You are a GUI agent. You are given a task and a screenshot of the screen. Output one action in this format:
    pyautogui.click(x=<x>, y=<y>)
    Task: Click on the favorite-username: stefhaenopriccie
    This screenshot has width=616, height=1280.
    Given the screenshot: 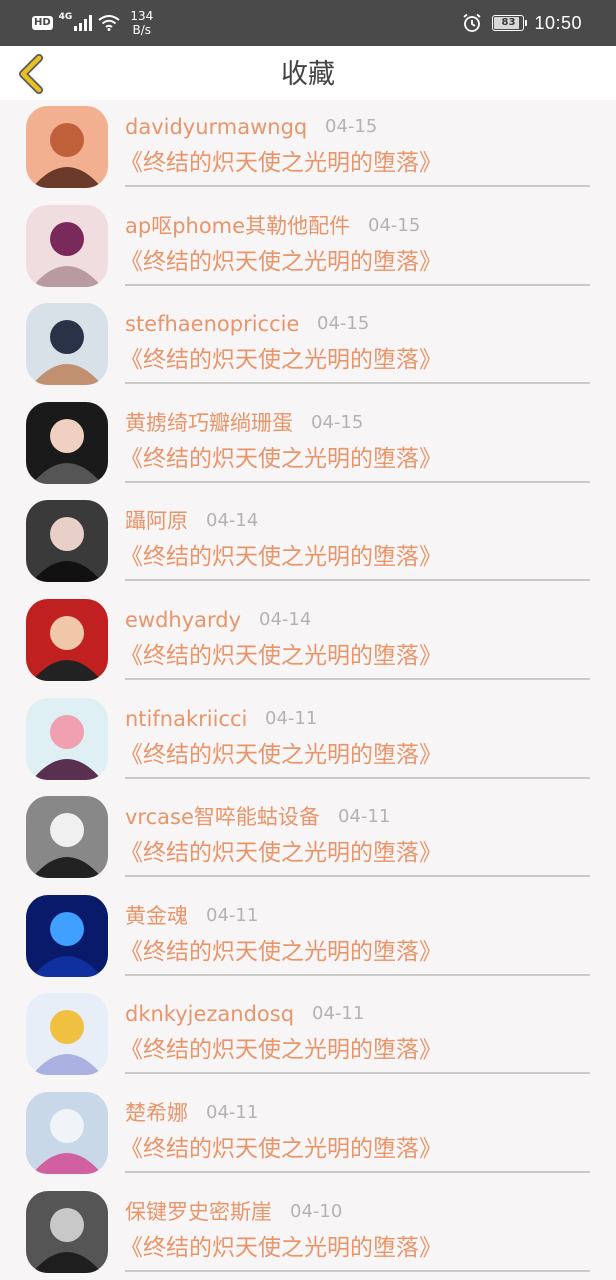 What is the action you would take?
    pyautogui.click(x=212, y=324)
    